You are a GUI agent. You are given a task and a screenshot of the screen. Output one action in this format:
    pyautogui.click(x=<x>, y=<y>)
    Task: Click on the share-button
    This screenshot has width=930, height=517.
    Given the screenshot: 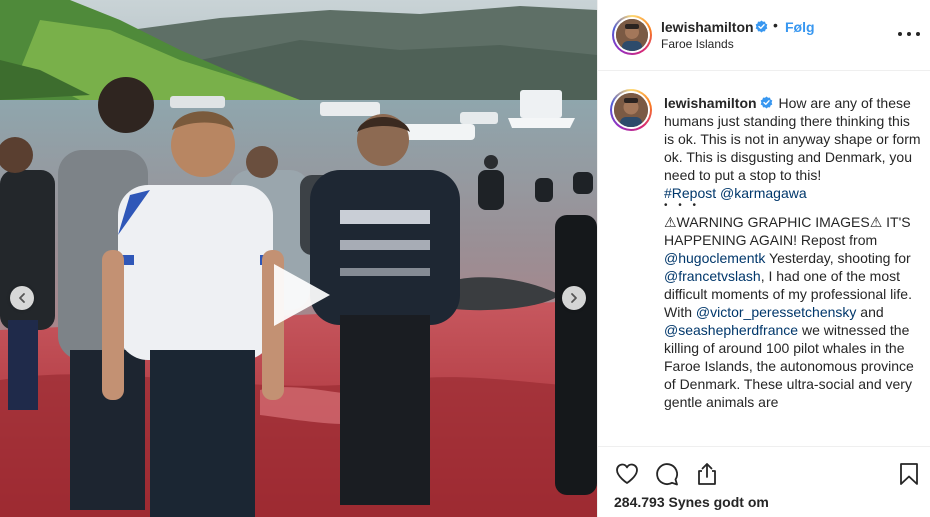 What is the action you would take?
    pyautogui.click(x=707, y=474)
    